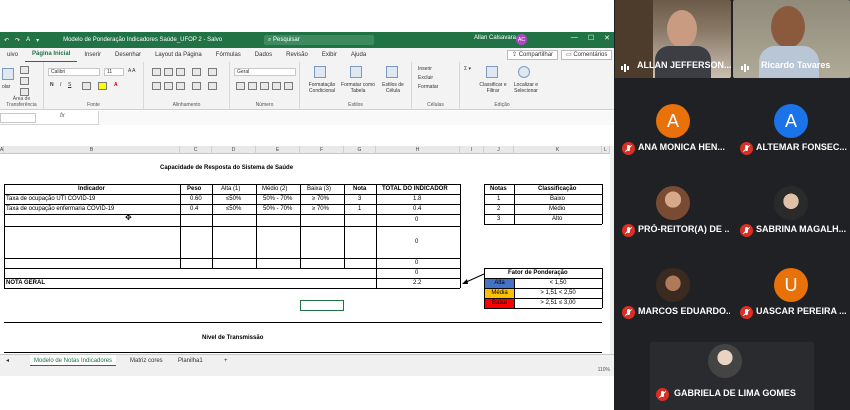 The height and width of the screenshot is (410, 850). Describe the element at coordinates (92, 55) in the screenshot. I see `tab-inserir: Inserir` at that location.